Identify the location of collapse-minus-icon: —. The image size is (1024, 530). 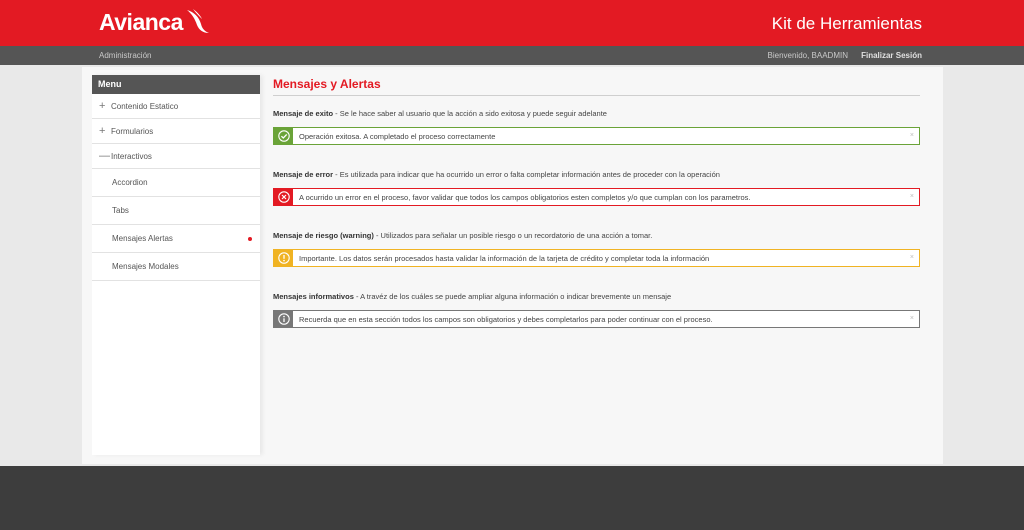
(104, 156).